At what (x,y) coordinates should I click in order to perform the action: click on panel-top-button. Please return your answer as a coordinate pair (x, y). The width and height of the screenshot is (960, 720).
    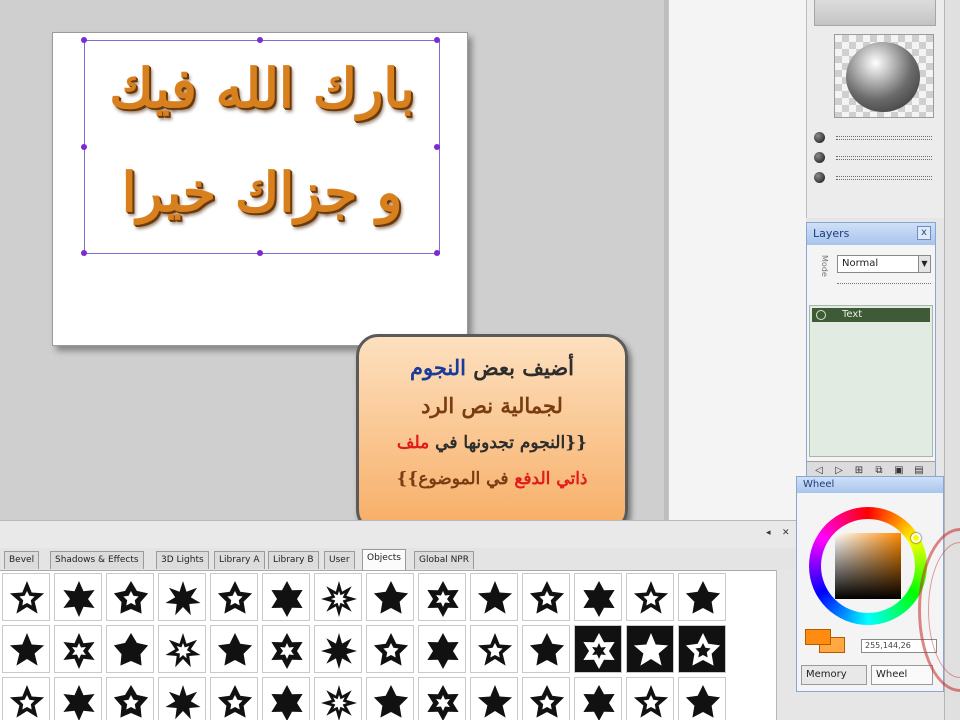
    Looking at the image, I should click on (875, 13).